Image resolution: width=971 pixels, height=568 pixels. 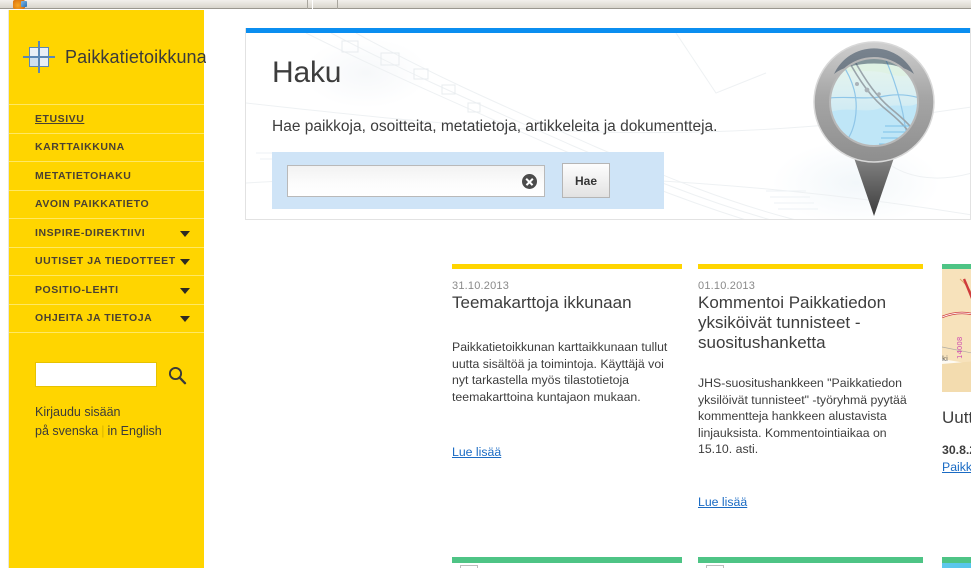 I want to click on sidebar-item-label: UUTISET JA TIEDOTTEET, so click(x=105, y=261).